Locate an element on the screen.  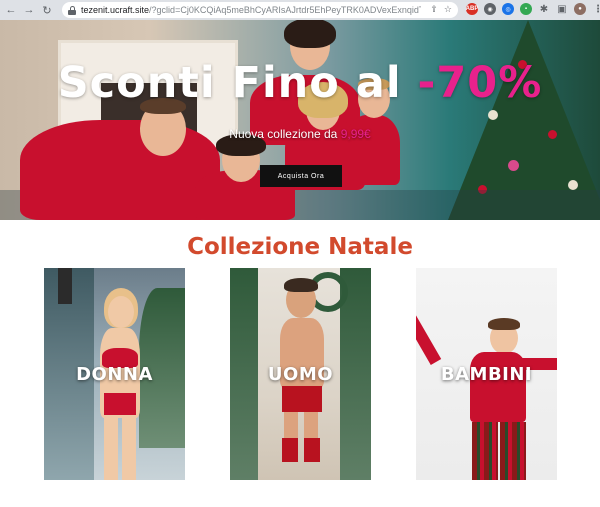
hero-title: Sconti Fino al -70% is located at coordinates (300, 83).